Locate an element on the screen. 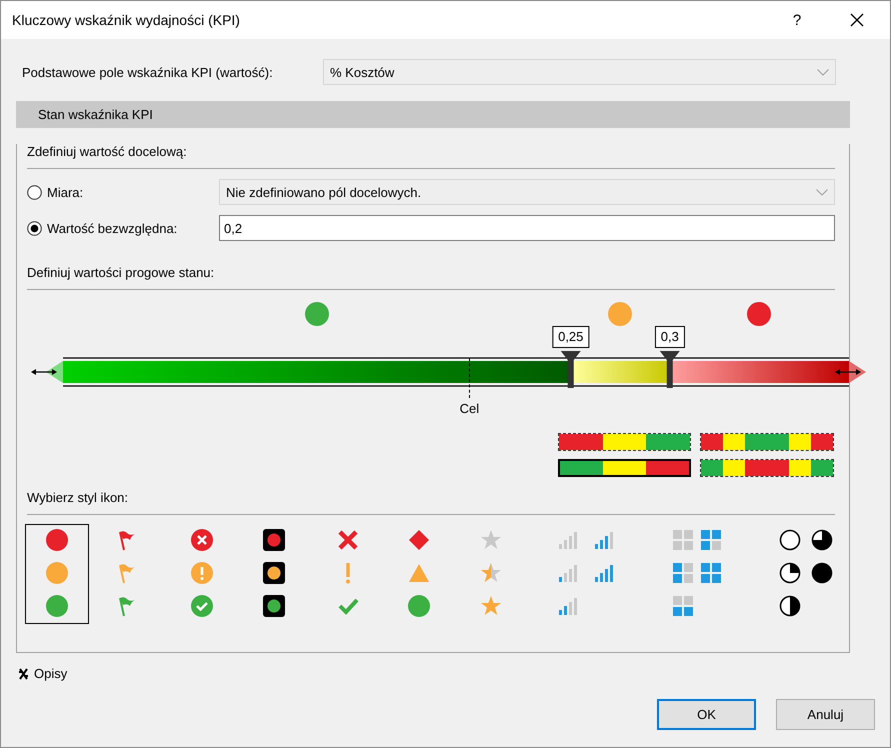  half-star-icon is located at coordinates (491, 573).